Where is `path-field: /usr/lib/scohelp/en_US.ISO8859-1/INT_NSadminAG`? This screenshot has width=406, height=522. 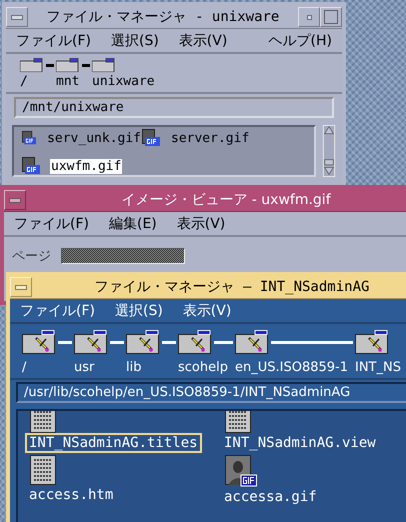 path-field: /usr/lib/scohelp/en_US.ISO8859-1/INT_NSadminAG is located at coordinates (211, 392).